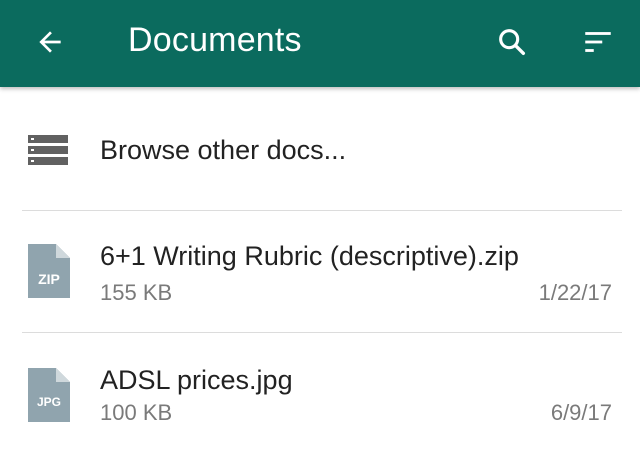 This screenshot has width=640, height=453. Describe the element at coordinates (136, 412) in the screenshot. I see `file-size: 100 KB` at that location.